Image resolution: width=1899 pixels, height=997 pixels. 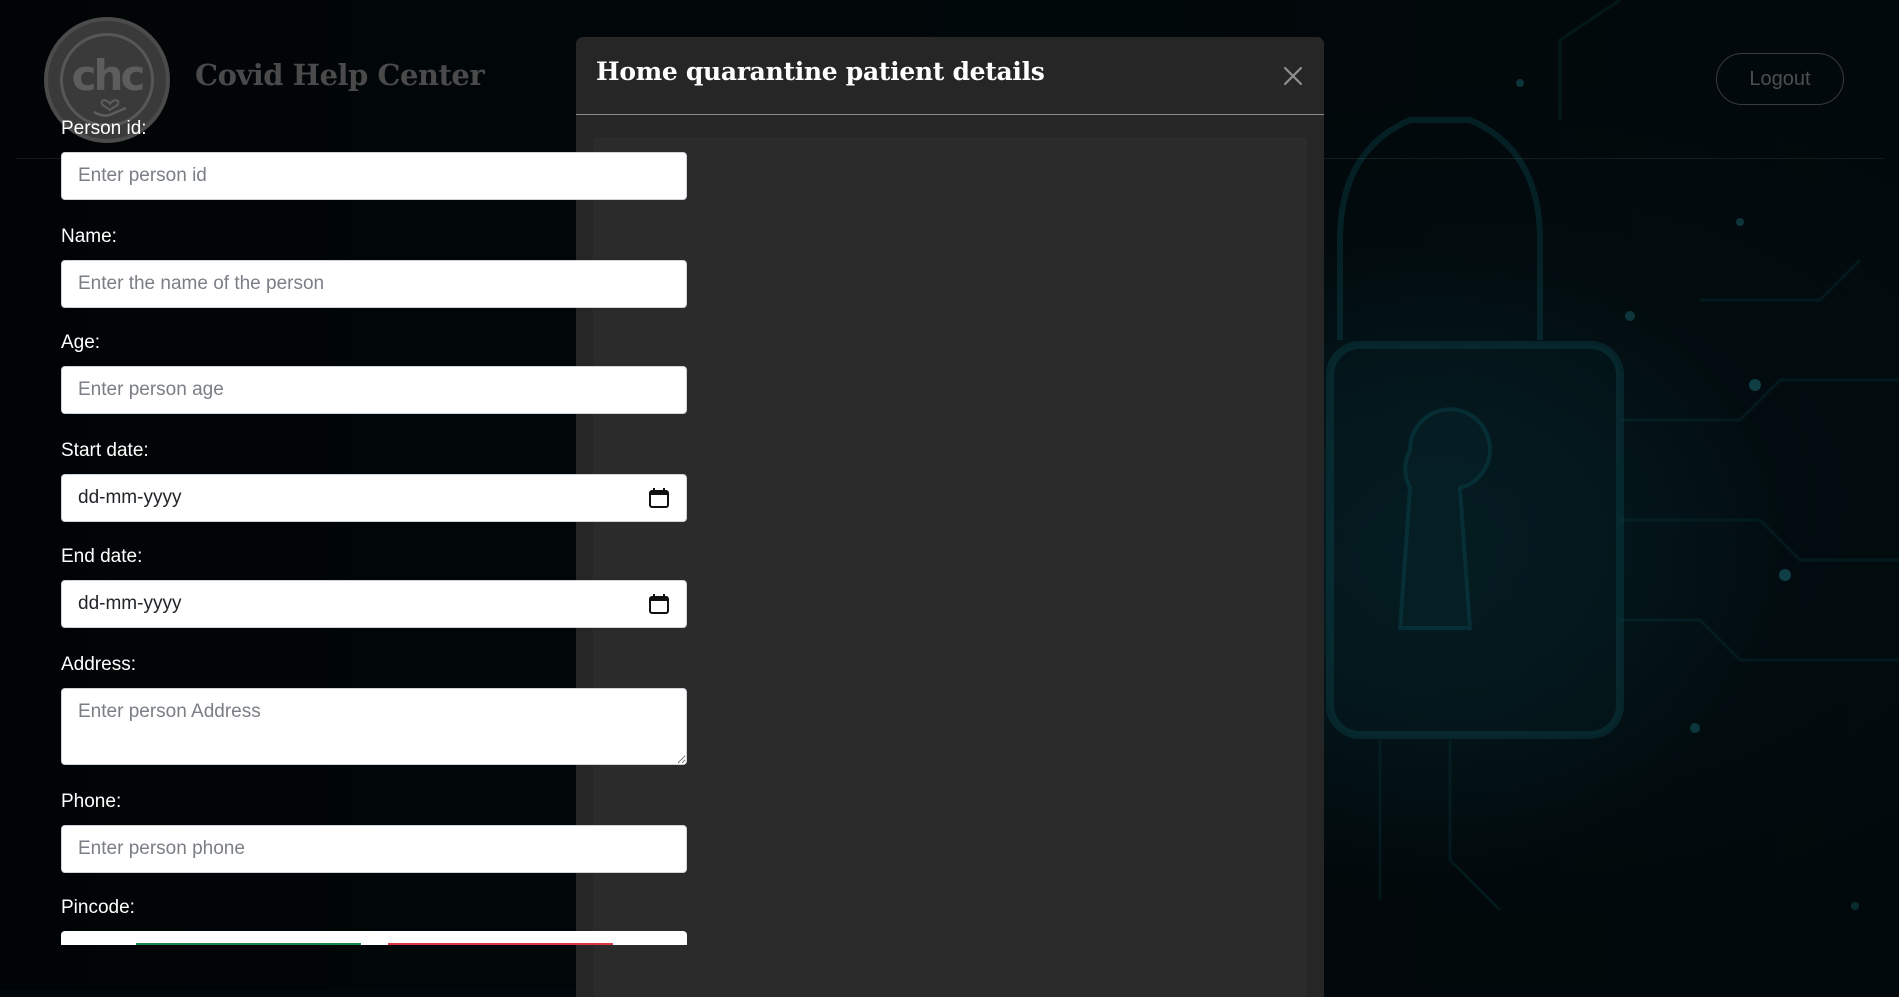 I want to click on end-date-group: End date: dd-mm-yyyy, so click(x=374, y=586).